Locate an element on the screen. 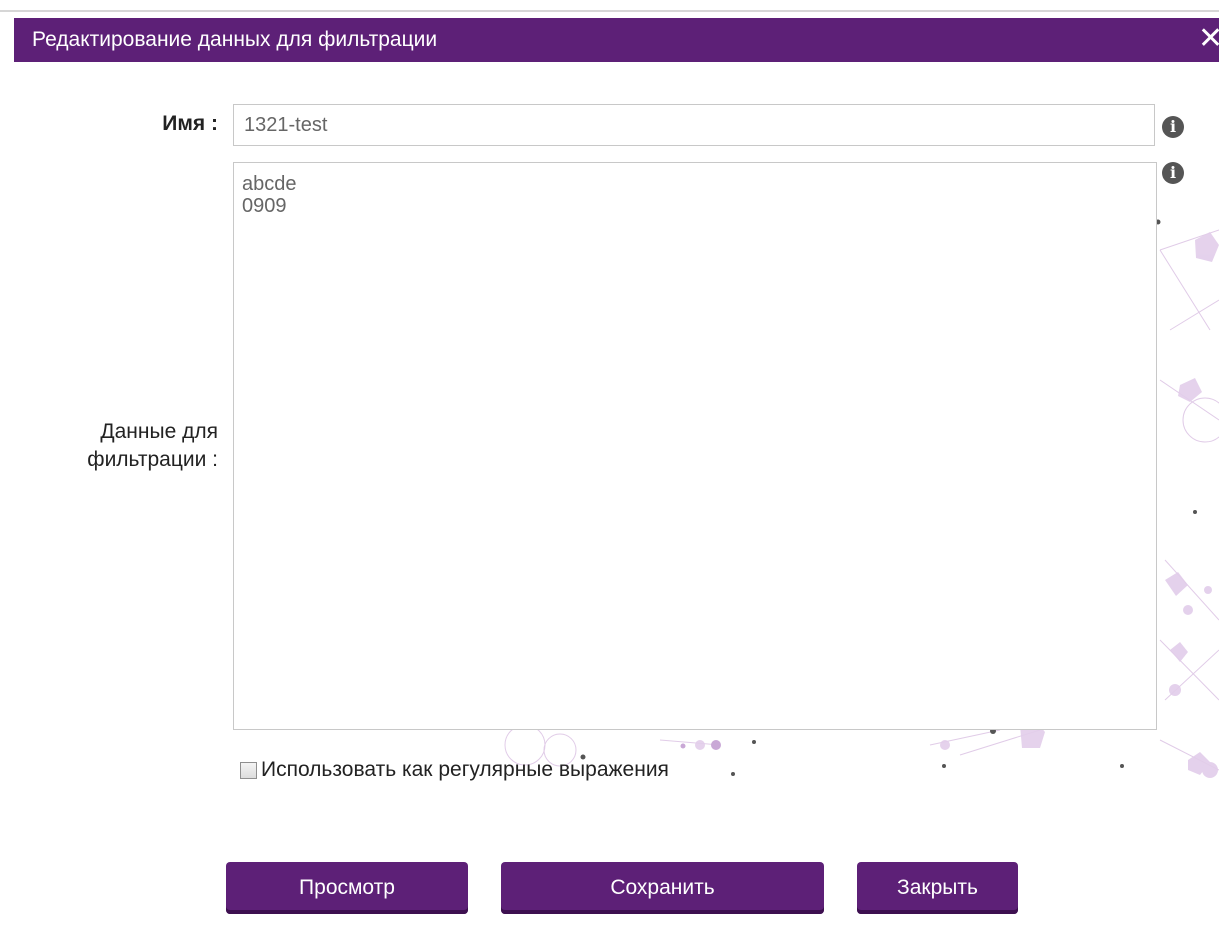 This screenshot has width=1219, height=939. filter-data-label-line2: фильтрации : is located at coordinates (152, 459).